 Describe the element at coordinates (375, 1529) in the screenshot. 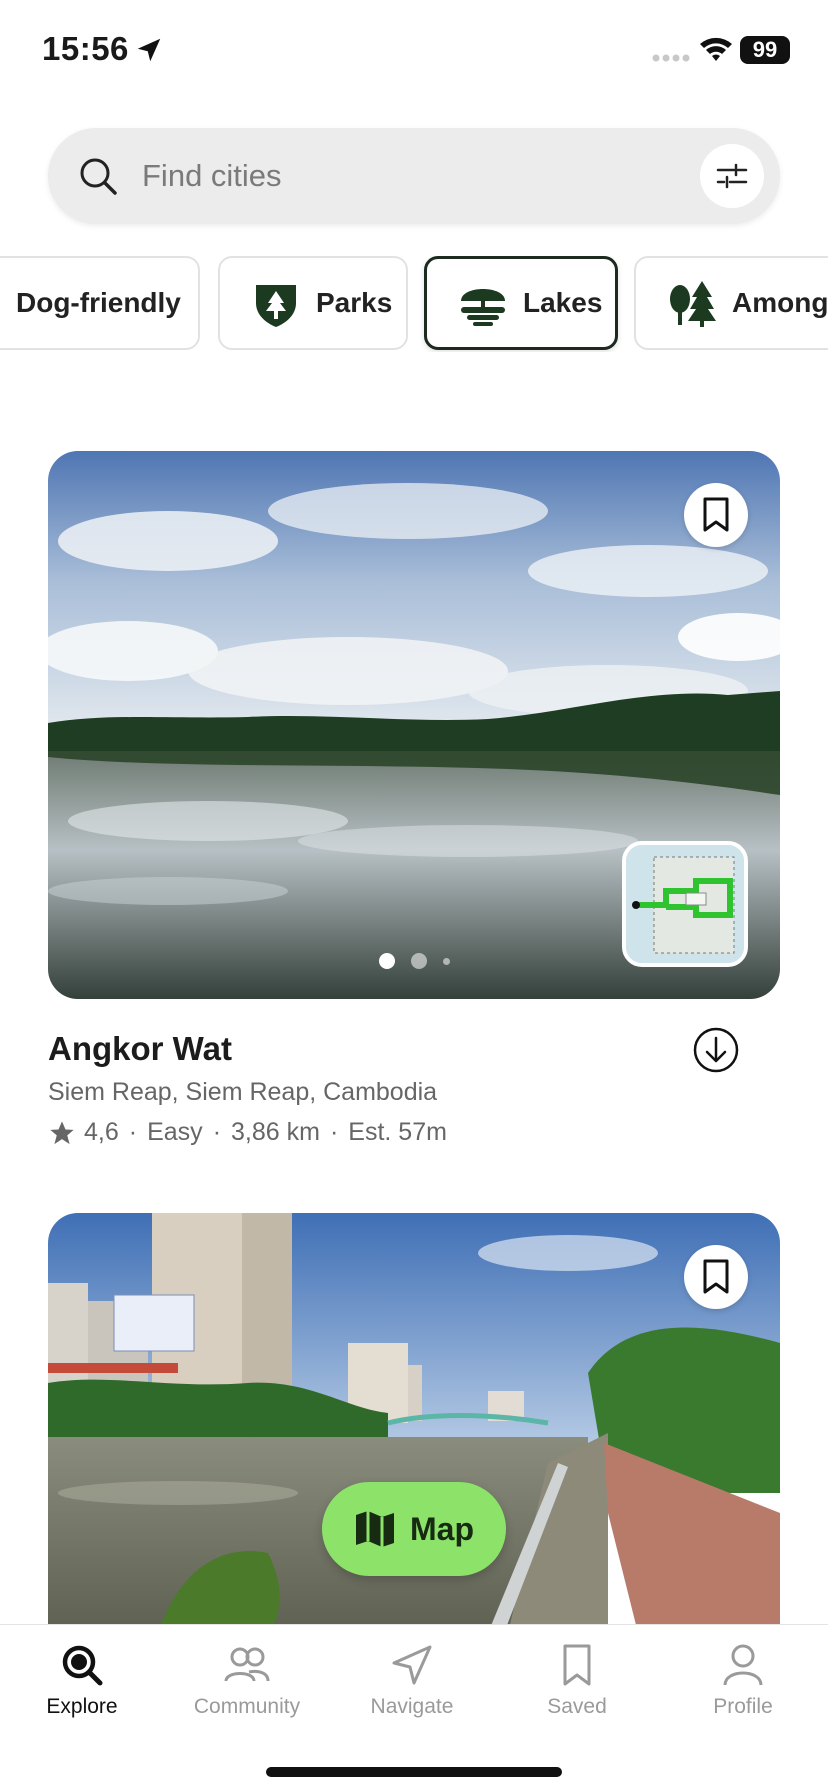

I see `map-icon` at that location.